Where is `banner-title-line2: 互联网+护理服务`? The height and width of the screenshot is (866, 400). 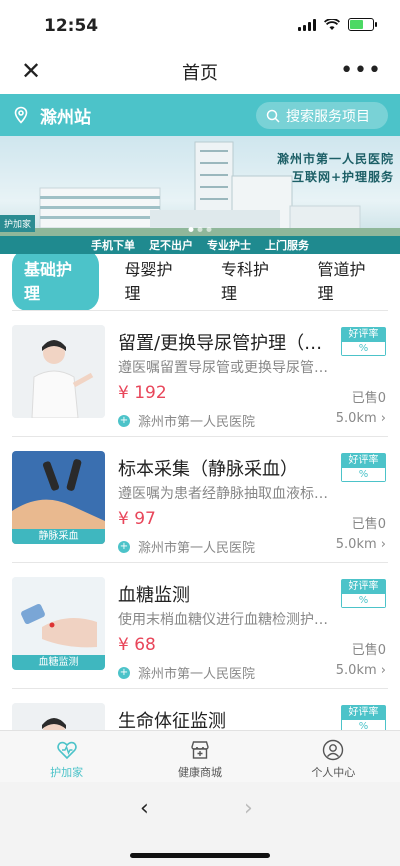
banner-title-line2: 互联网+护理服务 is located at coordinates (342, 177).